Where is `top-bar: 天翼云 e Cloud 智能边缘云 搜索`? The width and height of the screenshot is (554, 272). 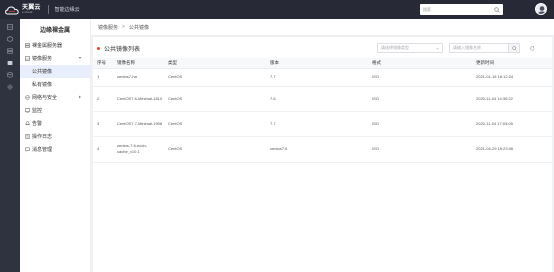
top-bar: 天翼云 e Cloud 智能边缘云 搜索 is located at coordinates (277, 9).